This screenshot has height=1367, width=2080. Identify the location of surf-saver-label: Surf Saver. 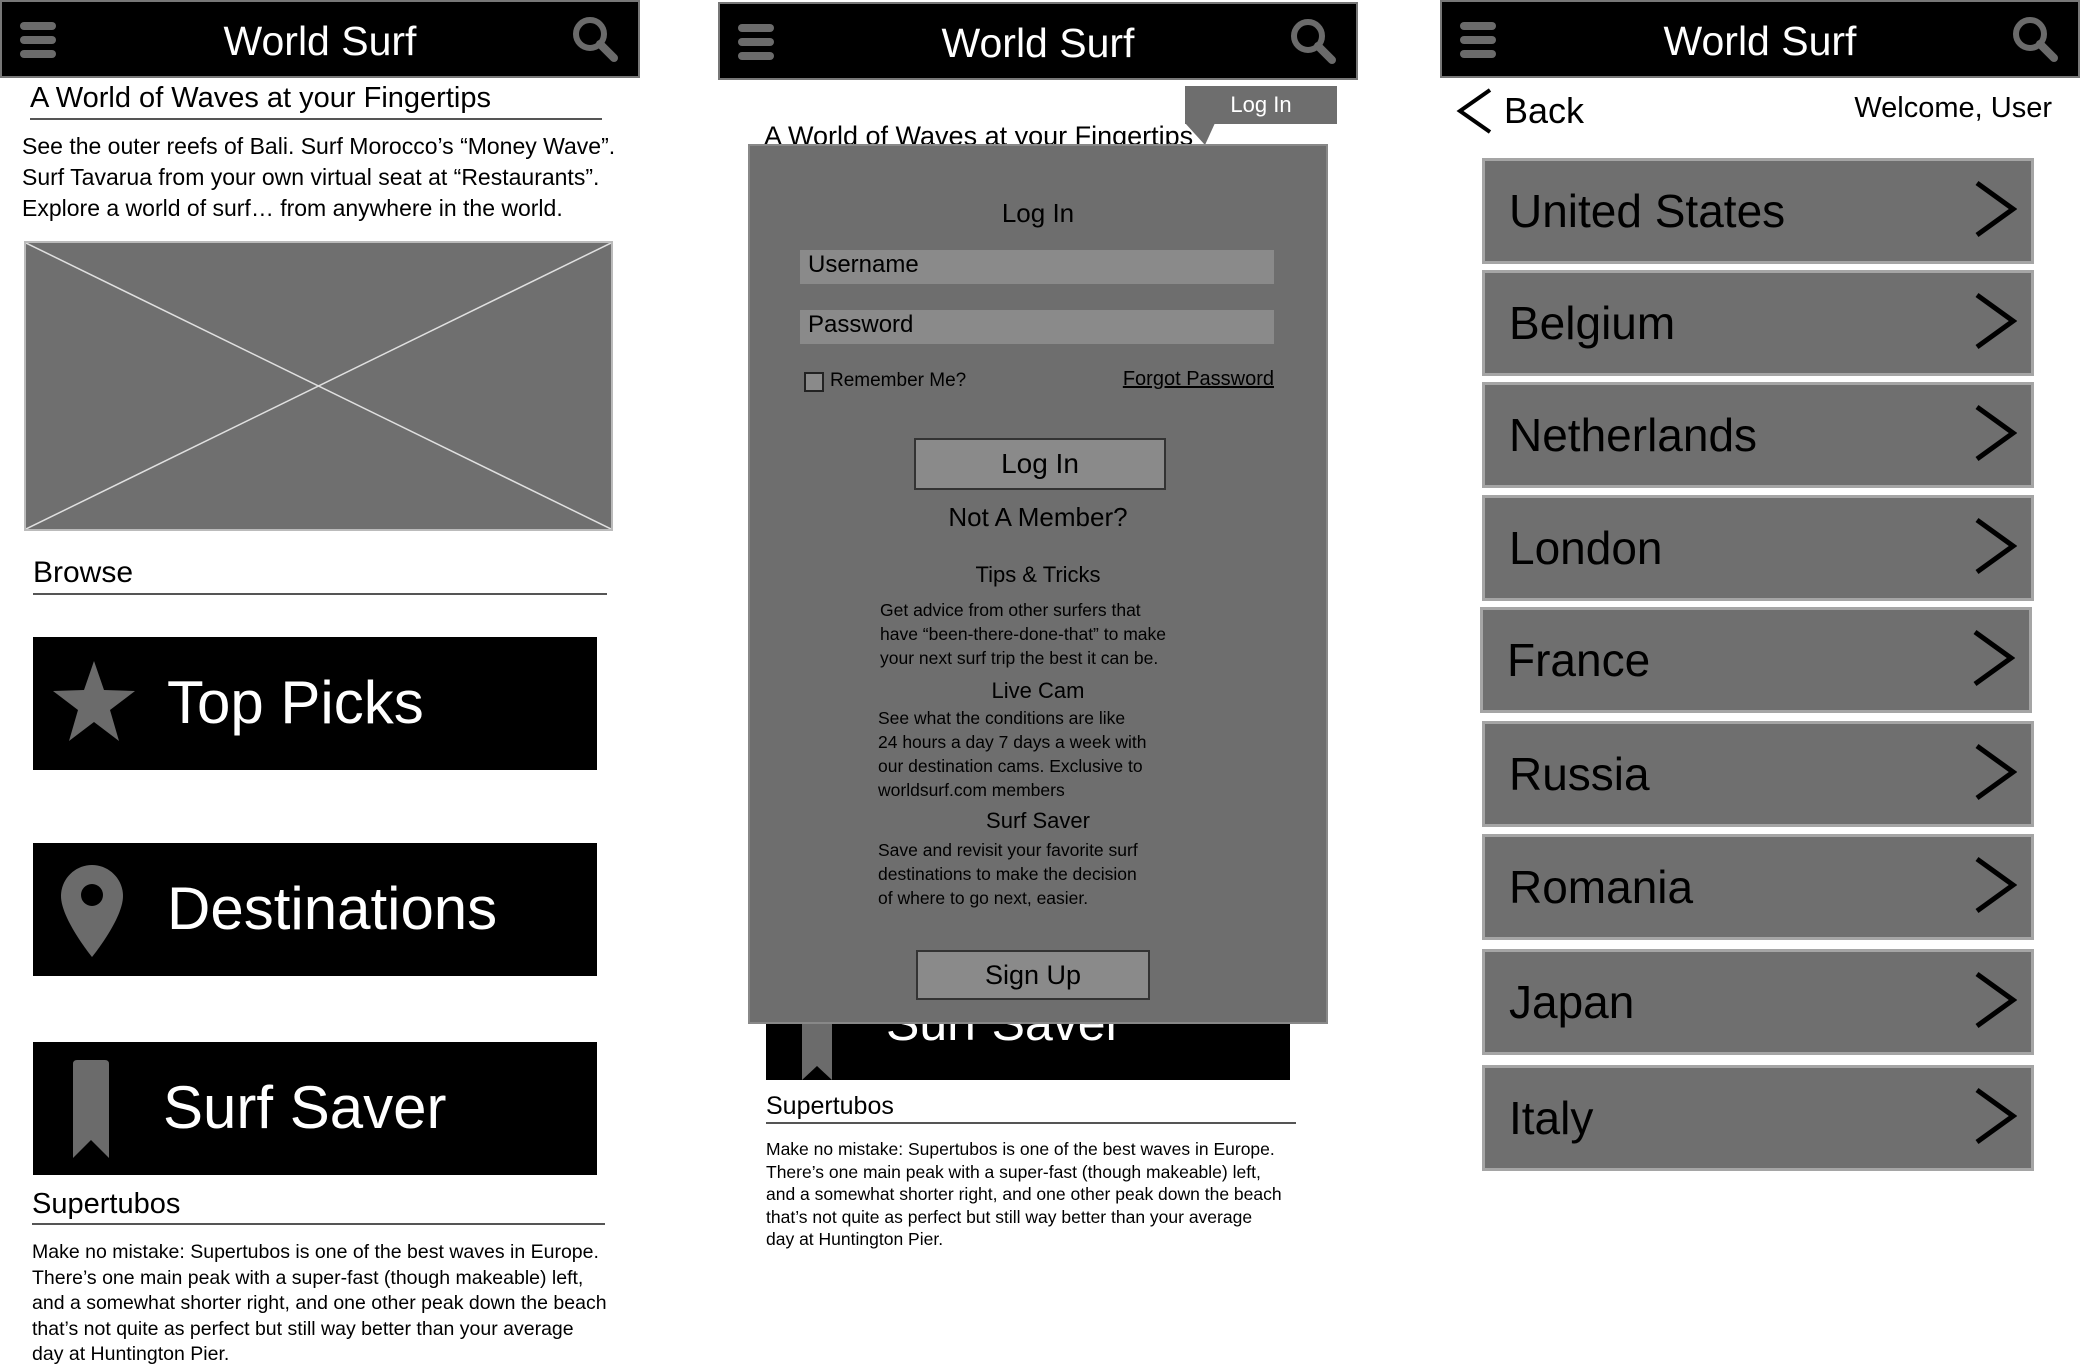
(305, 1107).